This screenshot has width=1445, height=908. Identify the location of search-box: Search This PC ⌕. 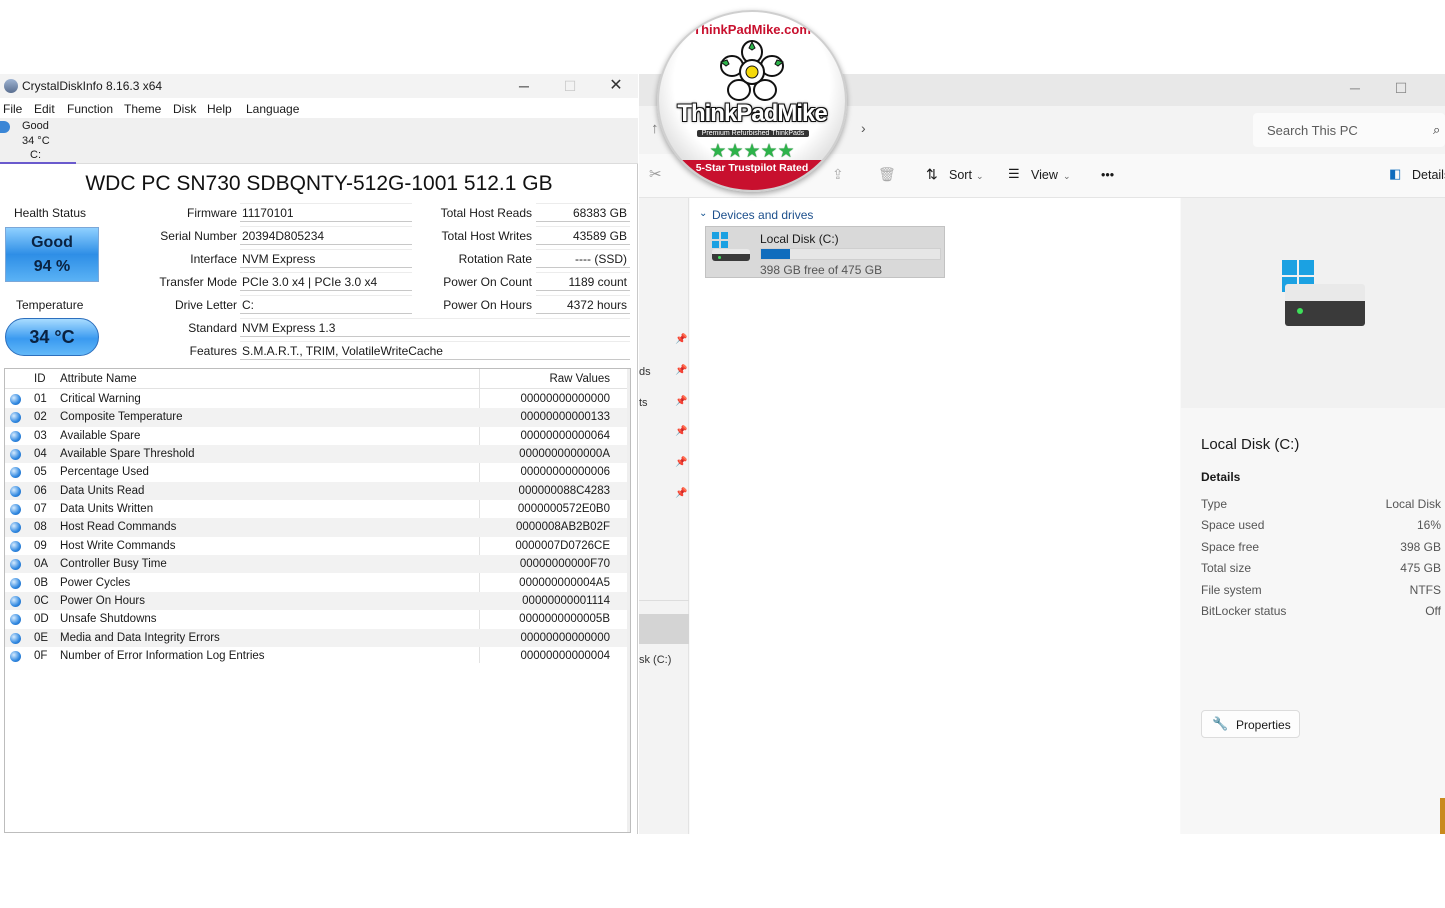
(1349, 130).